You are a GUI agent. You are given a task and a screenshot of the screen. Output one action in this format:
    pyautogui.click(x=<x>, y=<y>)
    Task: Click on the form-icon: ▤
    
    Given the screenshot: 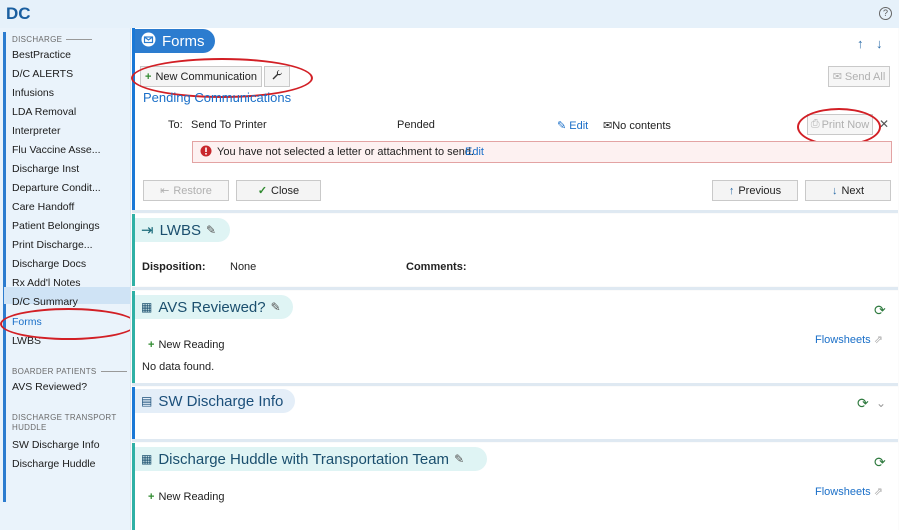 What is the action you would take?
    pyautogui.click(x=147, y=401)
    